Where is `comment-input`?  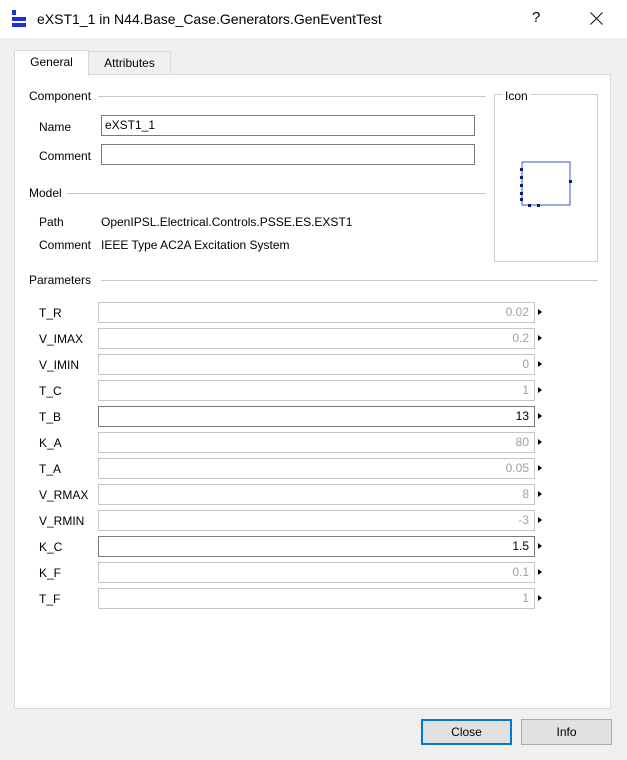 comment-input is located at coordinates (288, 154).